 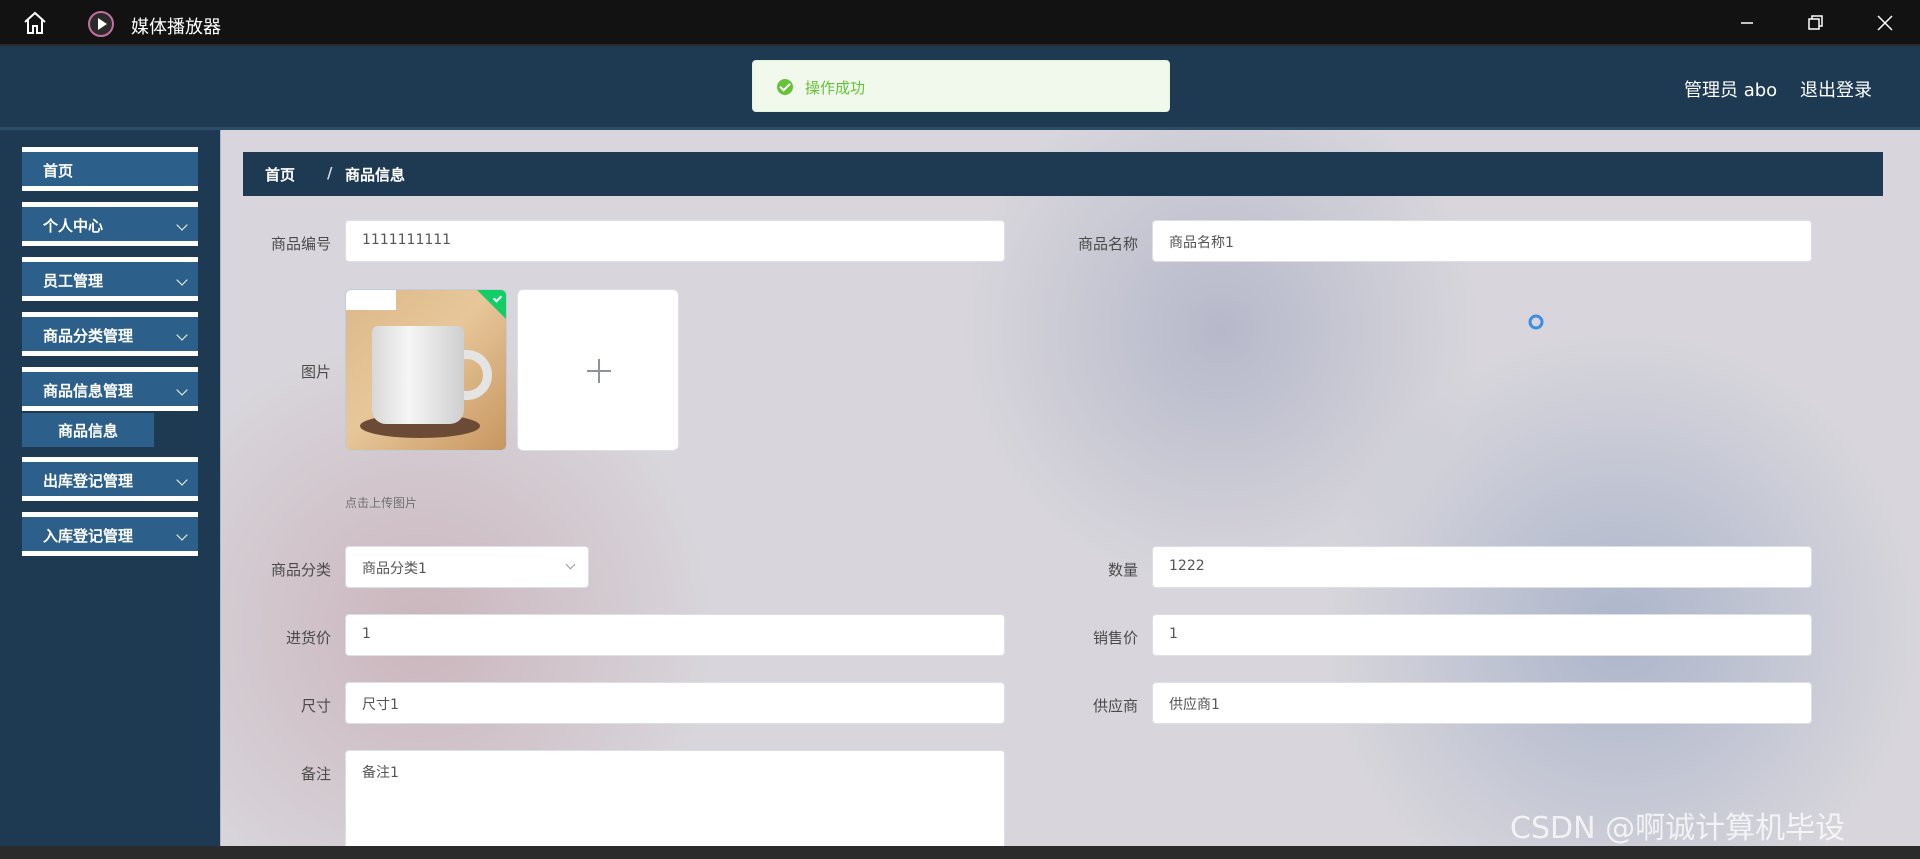 I want to click on sidebar-item-profile: 个人中心, so click(x=110, y=224).